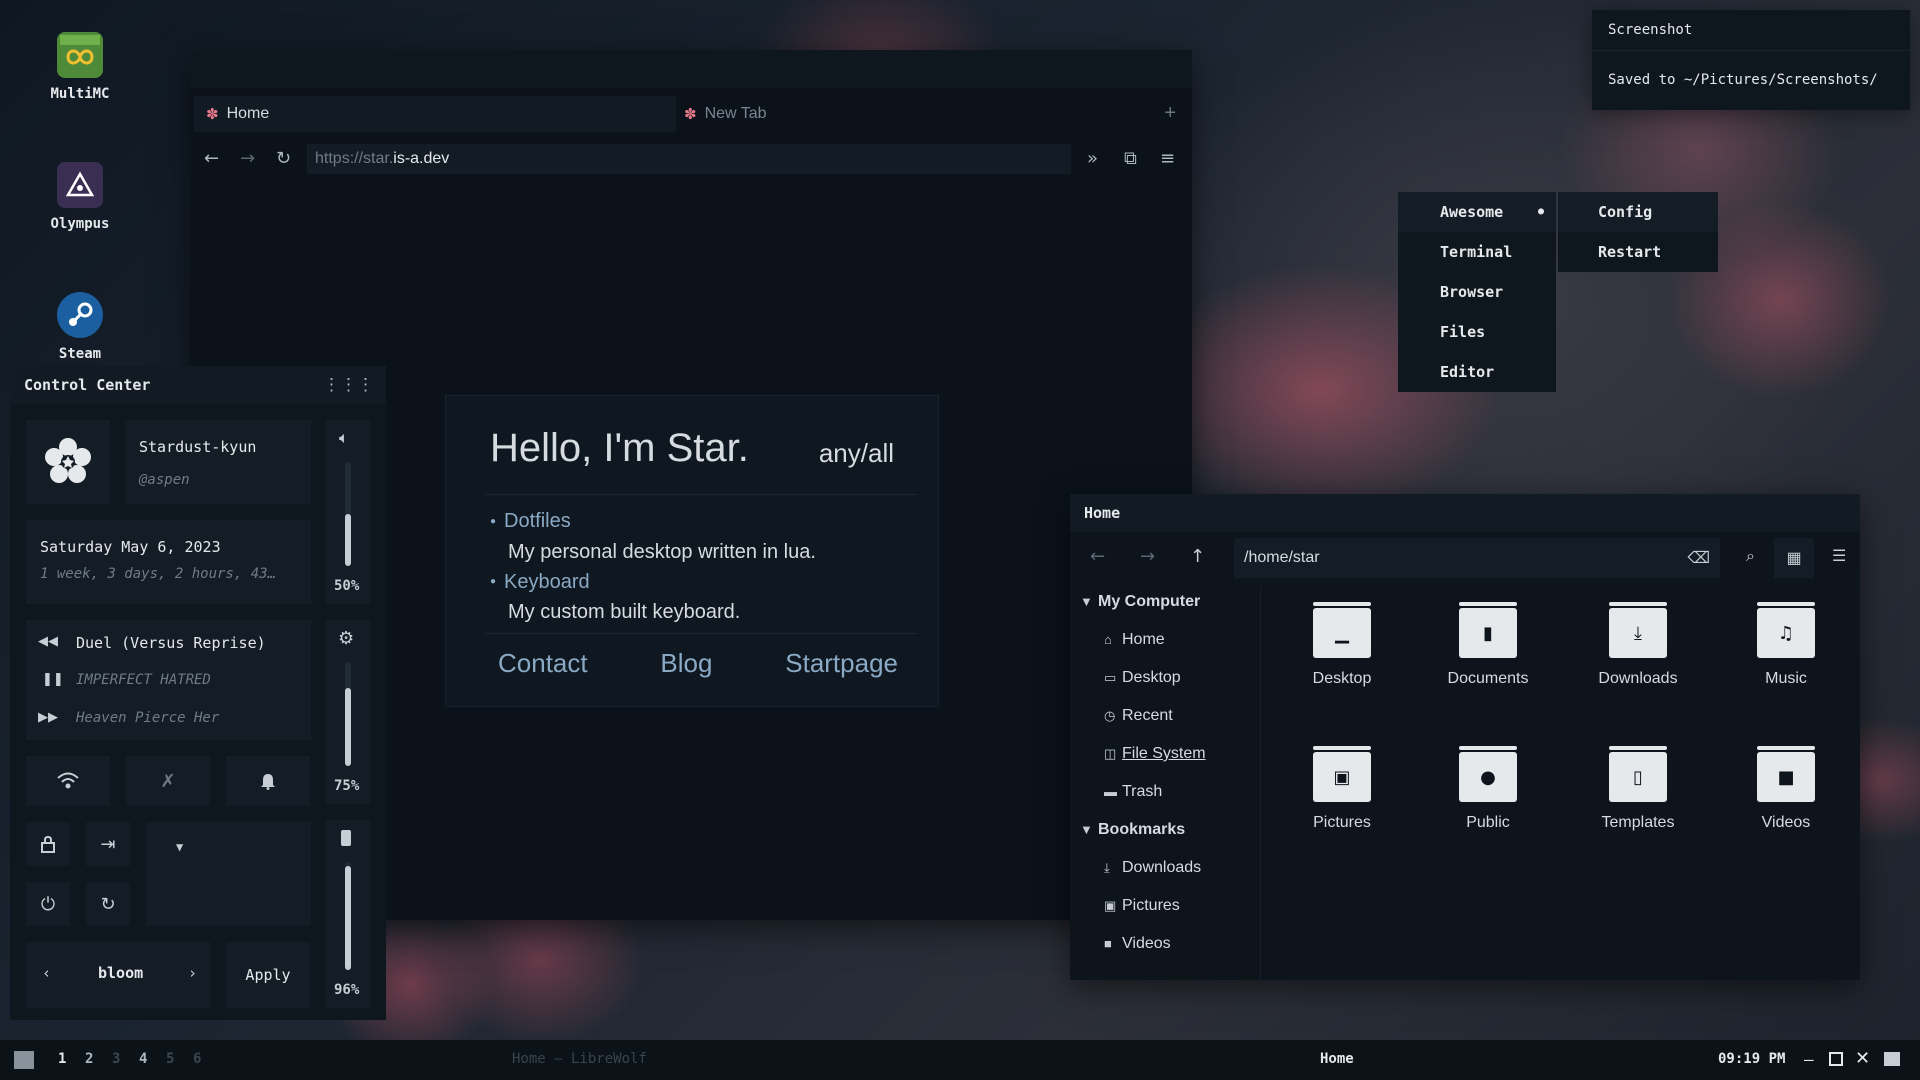  What do you see at coordinates (148, 718) in the screenshot?
I see `track-artist: Heaven Pierce Her` at bounding box center [148, 718].